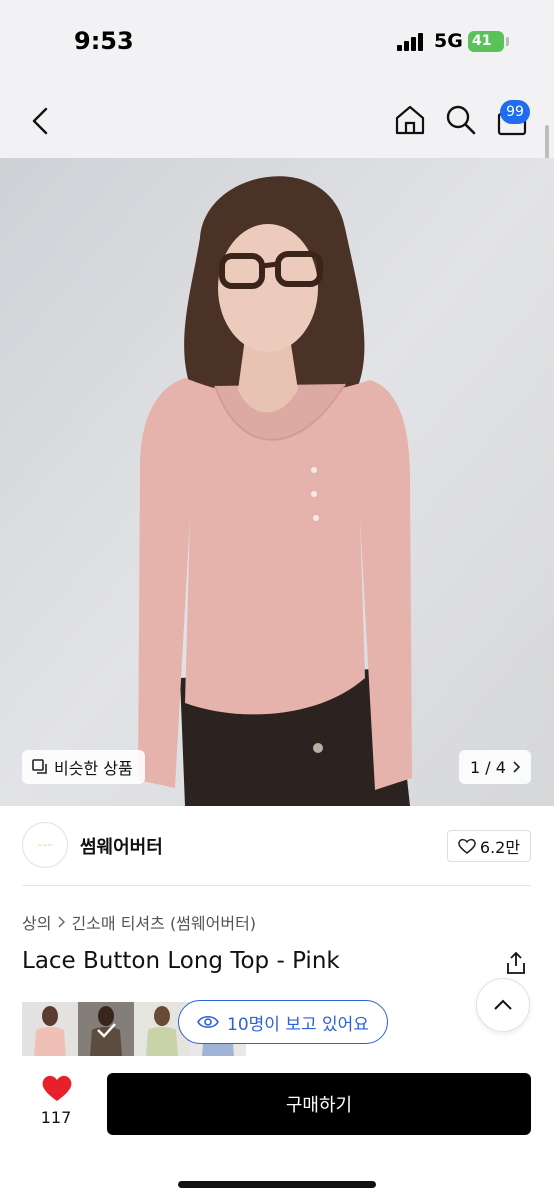 This screenshot has height=1200, width=554. I want to click on thumbnail-brown, so click(106, 1029).